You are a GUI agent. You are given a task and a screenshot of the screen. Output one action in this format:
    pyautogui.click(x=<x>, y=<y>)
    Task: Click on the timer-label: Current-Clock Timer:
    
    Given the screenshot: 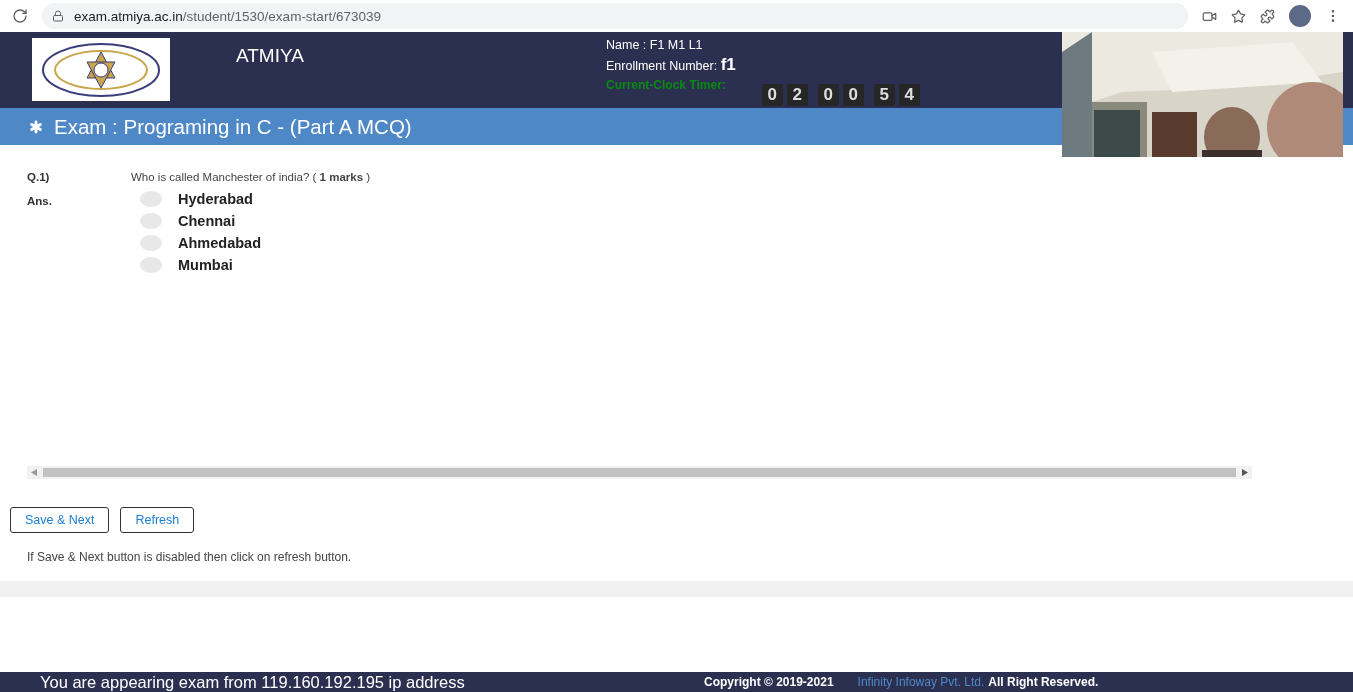 What is the action you would take?
    pyautogui.click(x=666, y=85)
    